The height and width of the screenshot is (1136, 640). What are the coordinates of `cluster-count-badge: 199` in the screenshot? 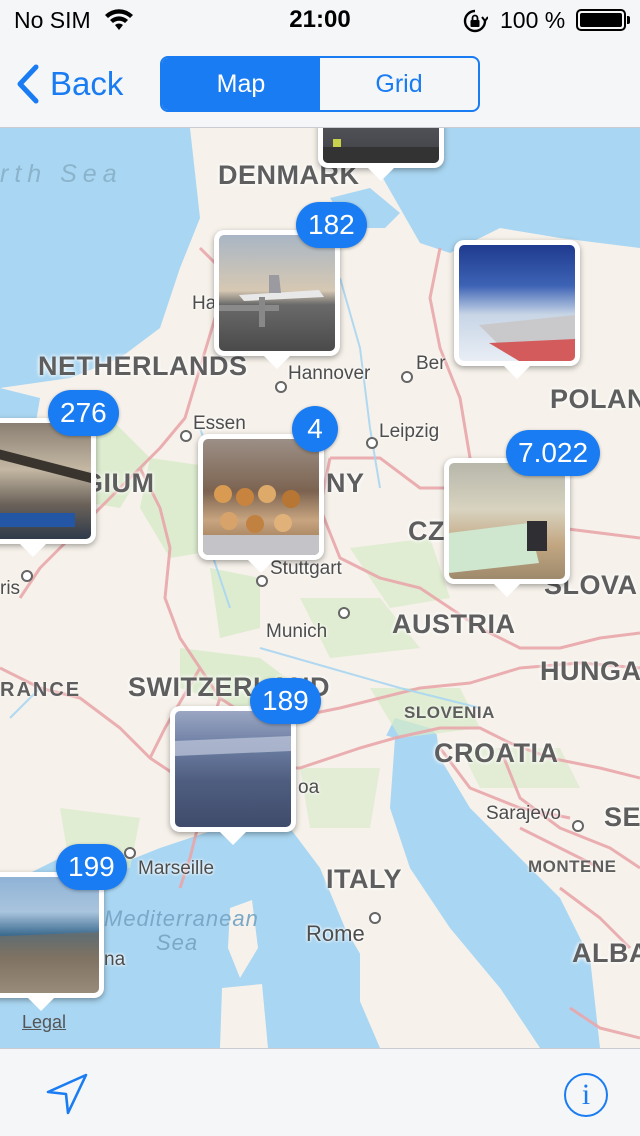 It's located at (91, 867).